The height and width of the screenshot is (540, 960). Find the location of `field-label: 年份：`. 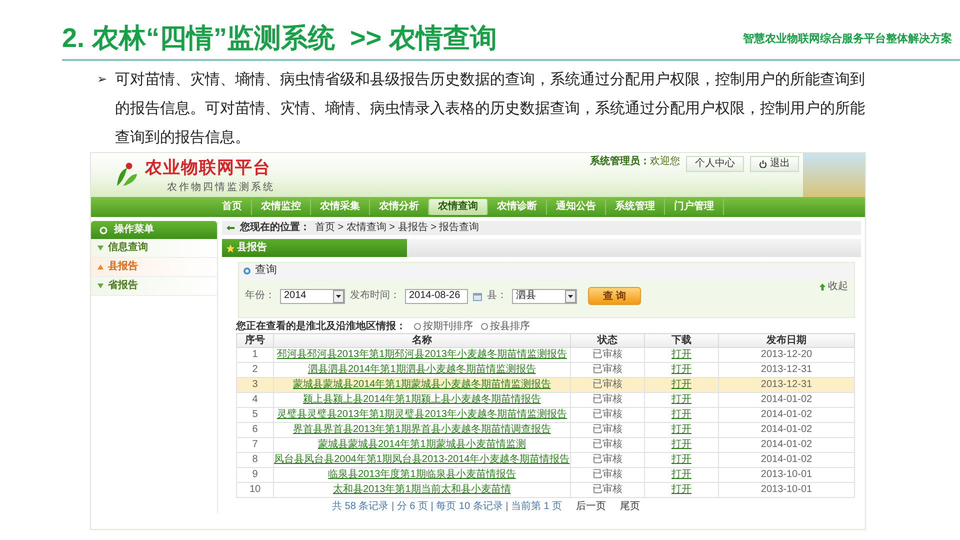

field-label: 年份： is located at coordinates (260, 296).